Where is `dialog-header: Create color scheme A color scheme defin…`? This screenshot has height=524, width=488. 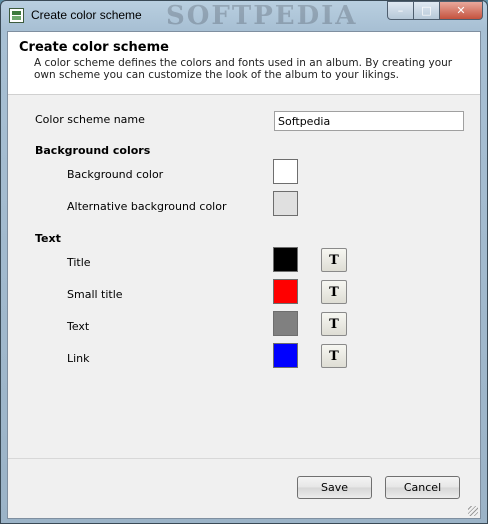
dialog-header: Create color scheme A color scheme defin… is located at coordinates (244, 63).